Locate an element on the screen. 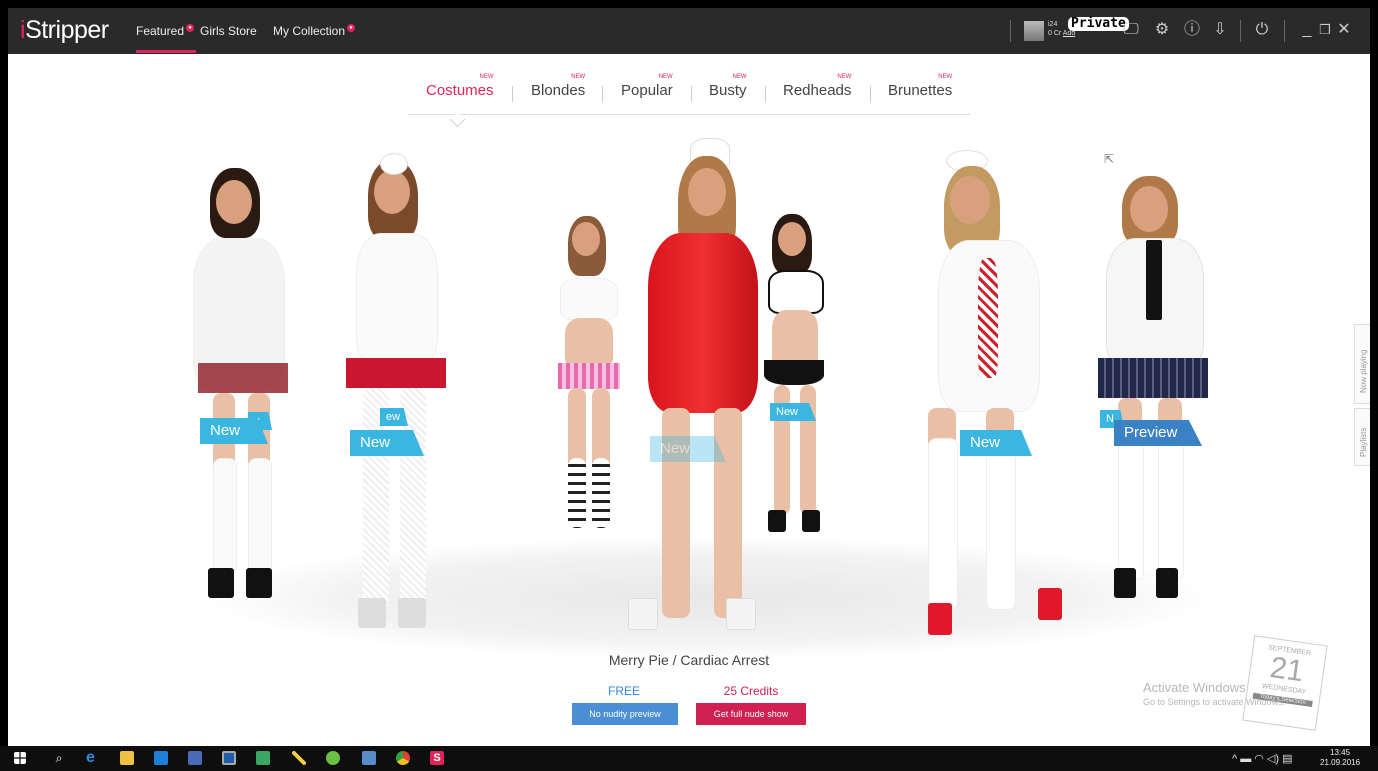 The height and width of the screenshot is (771, 1378). avatar is located at coordinates (1034, 31).